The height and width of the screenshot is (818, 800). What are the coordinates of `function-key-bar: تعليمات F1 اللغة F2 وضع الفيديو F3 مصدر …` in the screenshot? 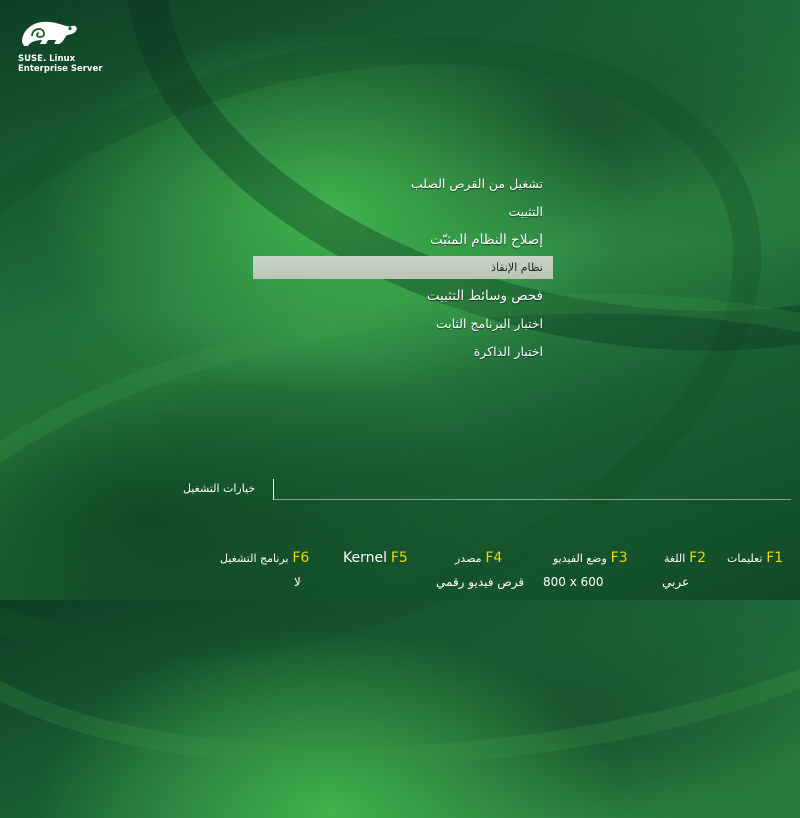 It's located at (400, 575).